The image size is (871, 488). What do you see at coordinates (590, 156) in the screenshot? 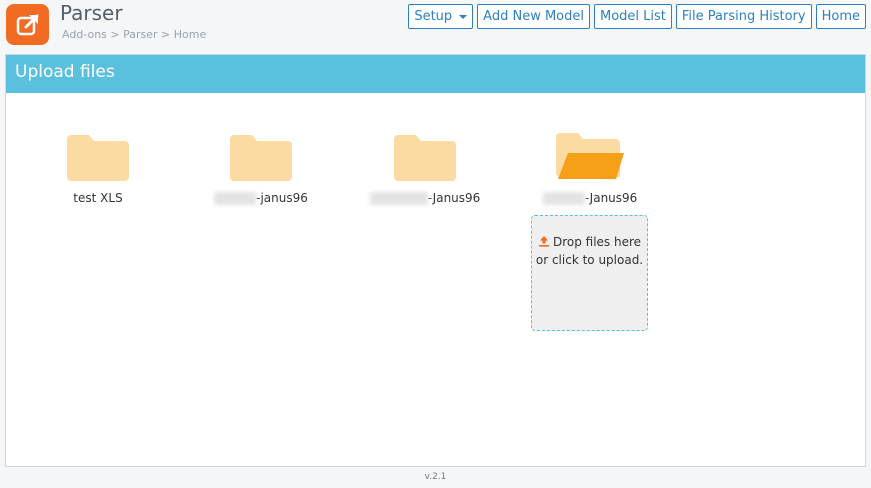
I see `folder-open-icon` at bounding box center [590, 156].